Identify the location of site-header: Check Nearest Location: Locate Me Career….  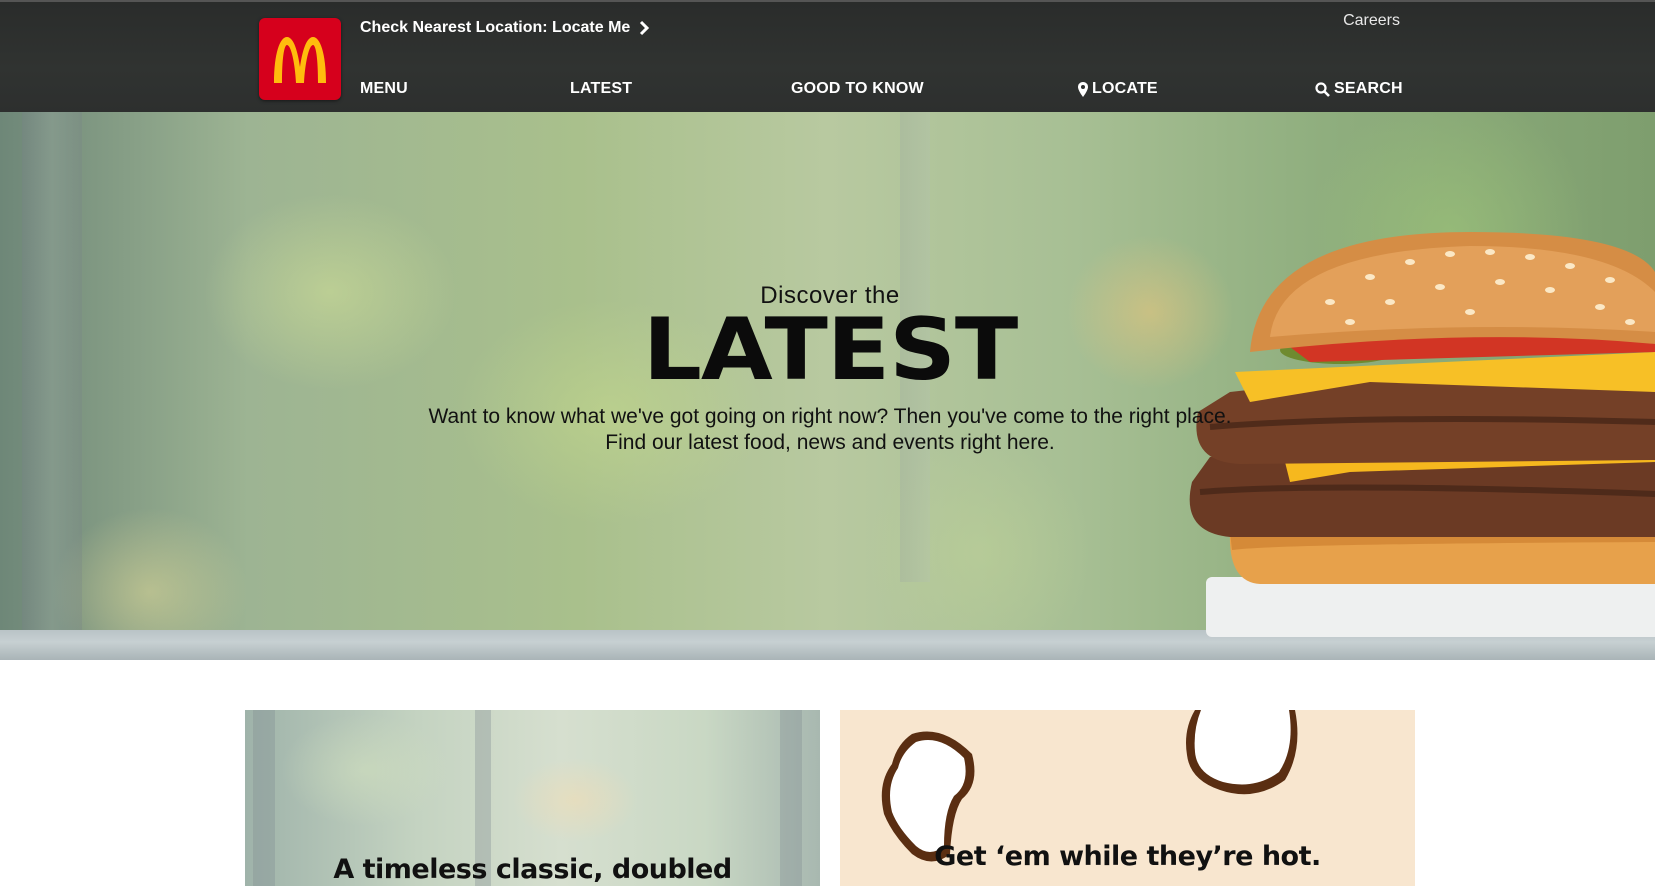
(827, 56).